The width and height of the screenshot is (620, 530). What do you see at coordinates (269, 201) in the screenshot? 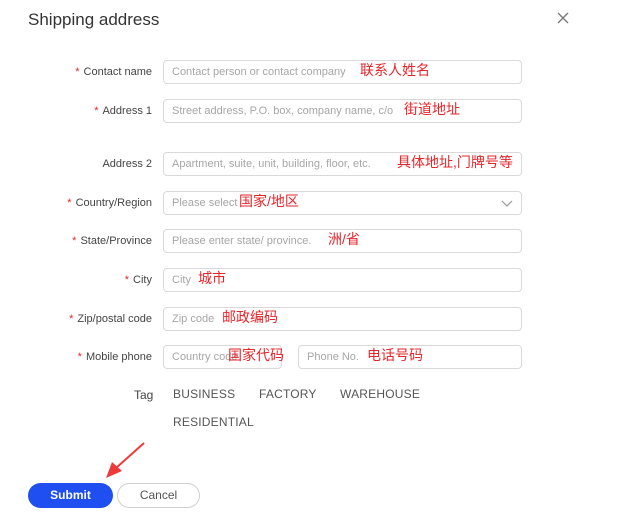
I see `country-annotation: 国家/地区` at bounding box center [269, 201].